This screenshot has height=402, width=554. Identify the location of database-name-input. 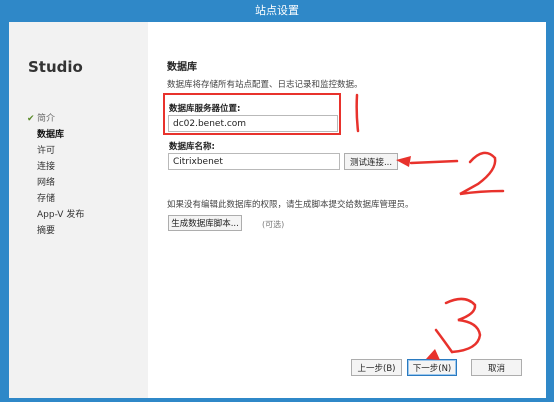
(254, 161).